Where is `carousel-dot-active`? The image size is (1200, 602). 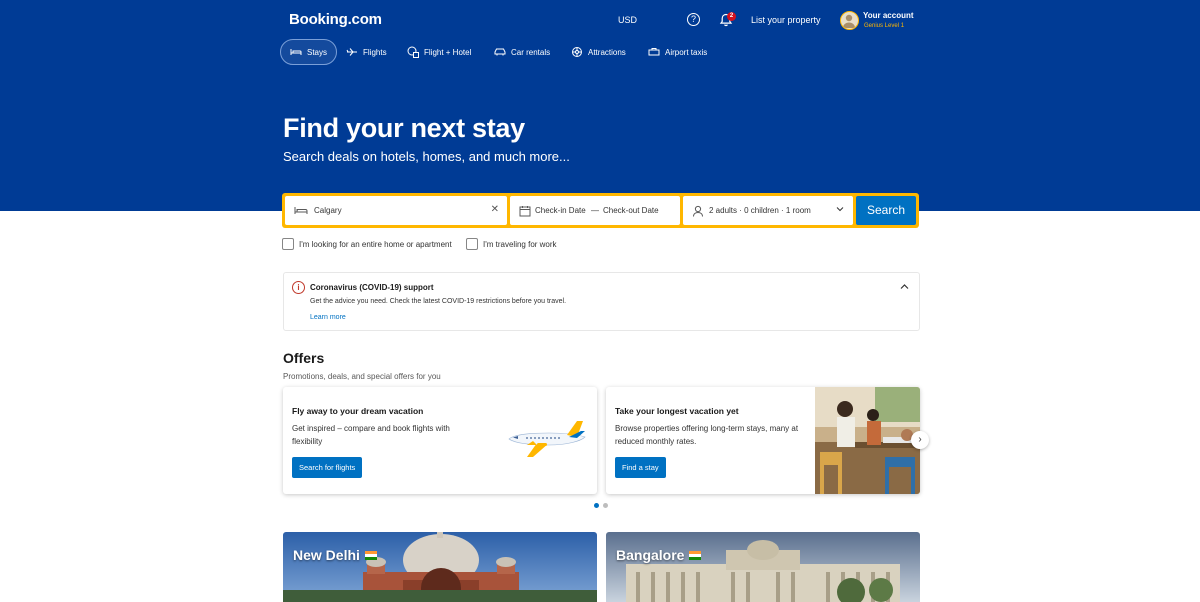
carousel-dot-active is located at coordinates (596, 505).